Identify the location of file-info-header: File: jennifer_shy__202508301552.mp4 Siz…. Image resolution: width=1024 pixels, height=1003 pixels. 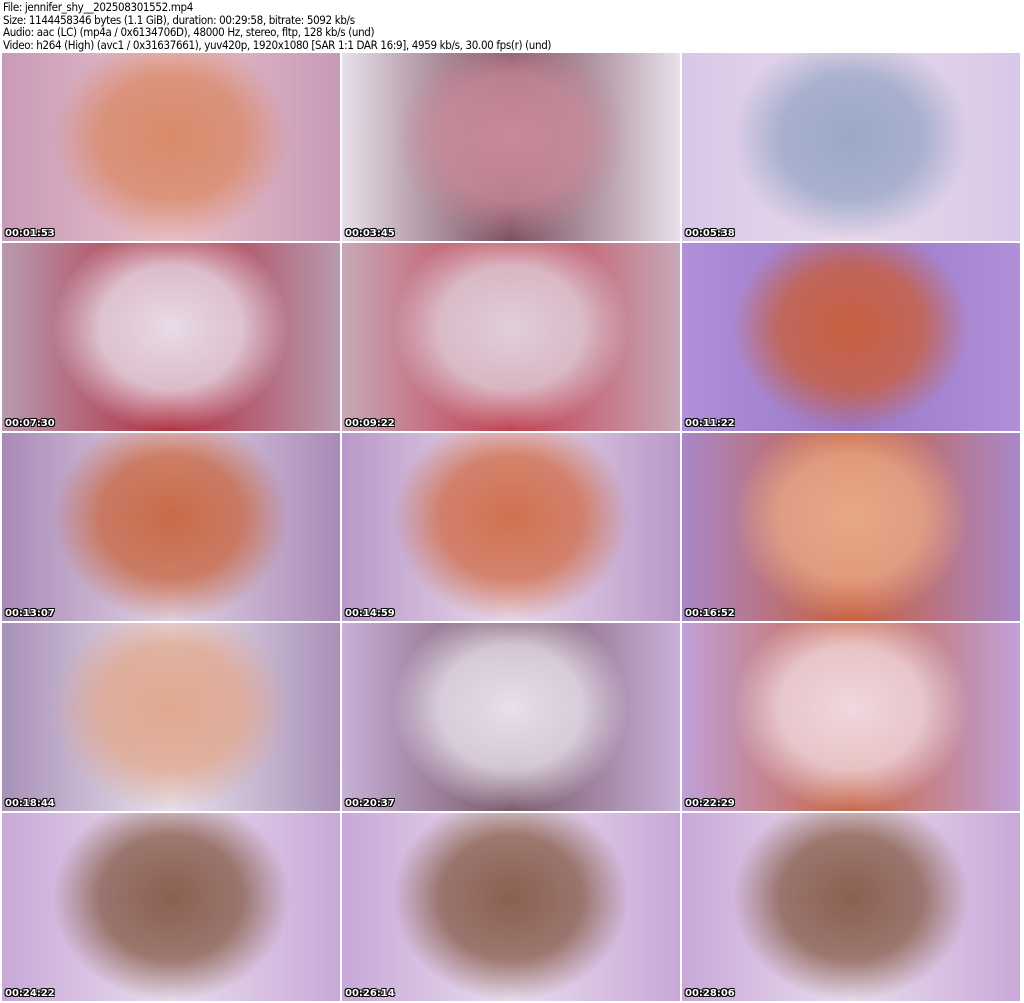
(277, 26).